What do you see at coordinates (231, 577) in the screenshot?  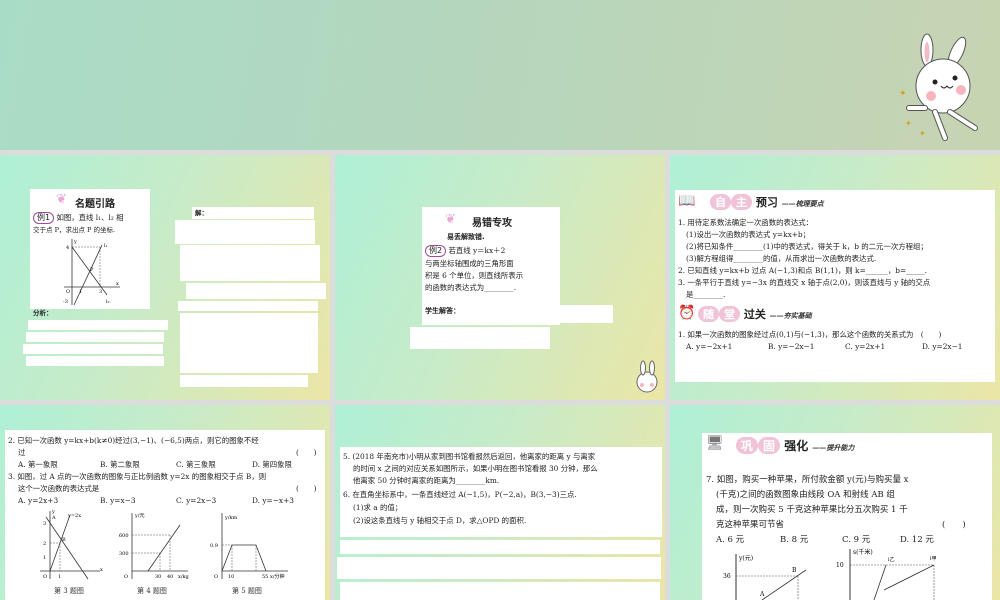 I see `tick-label: 10` at bounding box center [231, 577].